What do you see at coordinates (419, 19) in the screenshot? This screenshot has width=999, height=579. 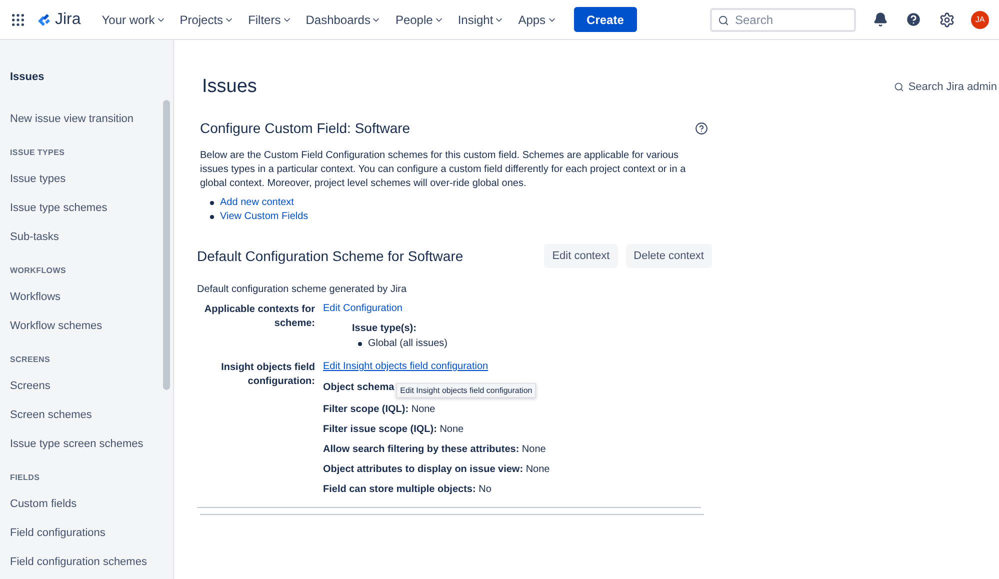 I see `nav-menu-item: People` at bounding box center [419, 19].